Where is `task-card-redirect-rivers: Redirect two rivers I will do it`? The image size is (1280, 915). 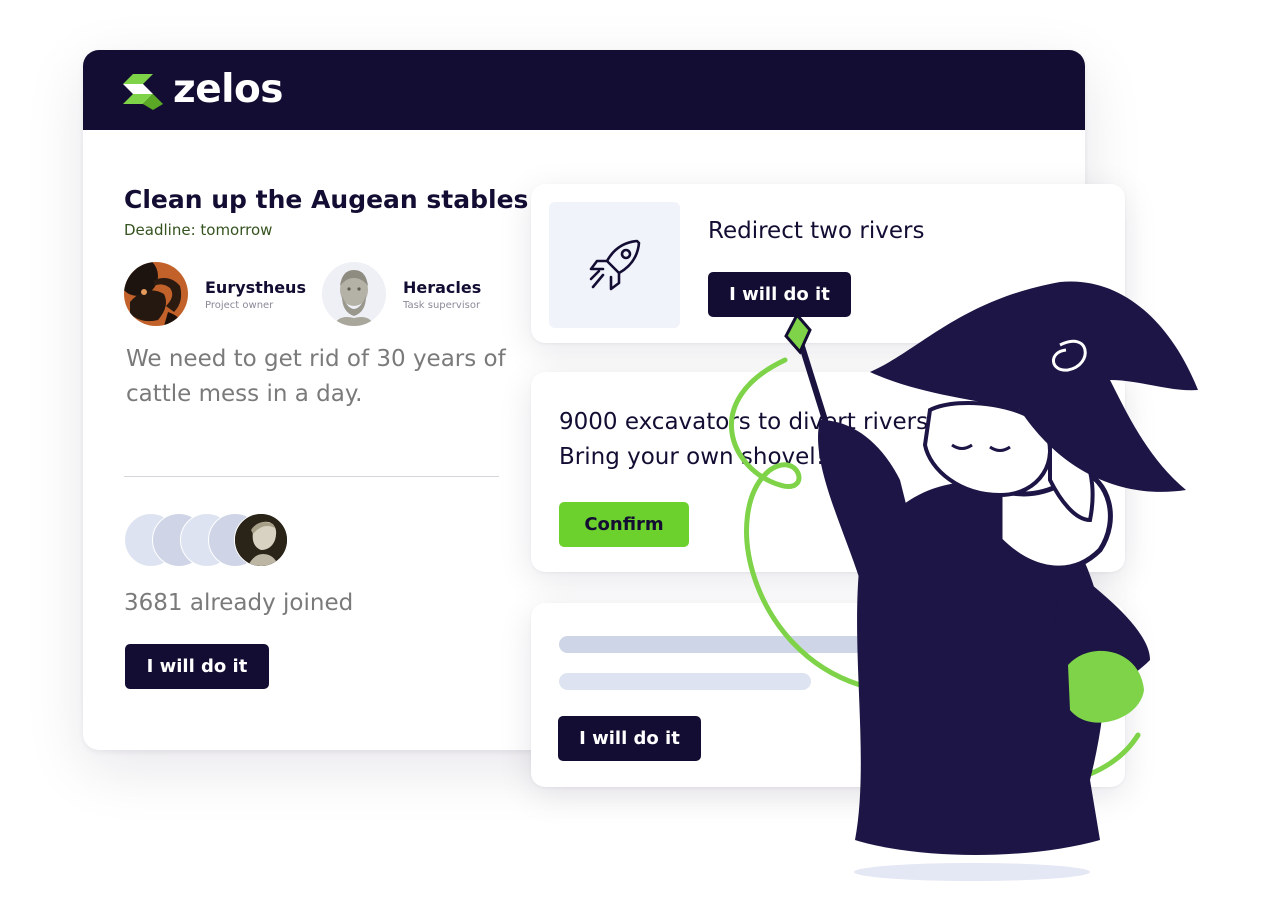
task-card-redirect-rivers: Redirect two rivers I will do it is located at coordinates (828, 263).